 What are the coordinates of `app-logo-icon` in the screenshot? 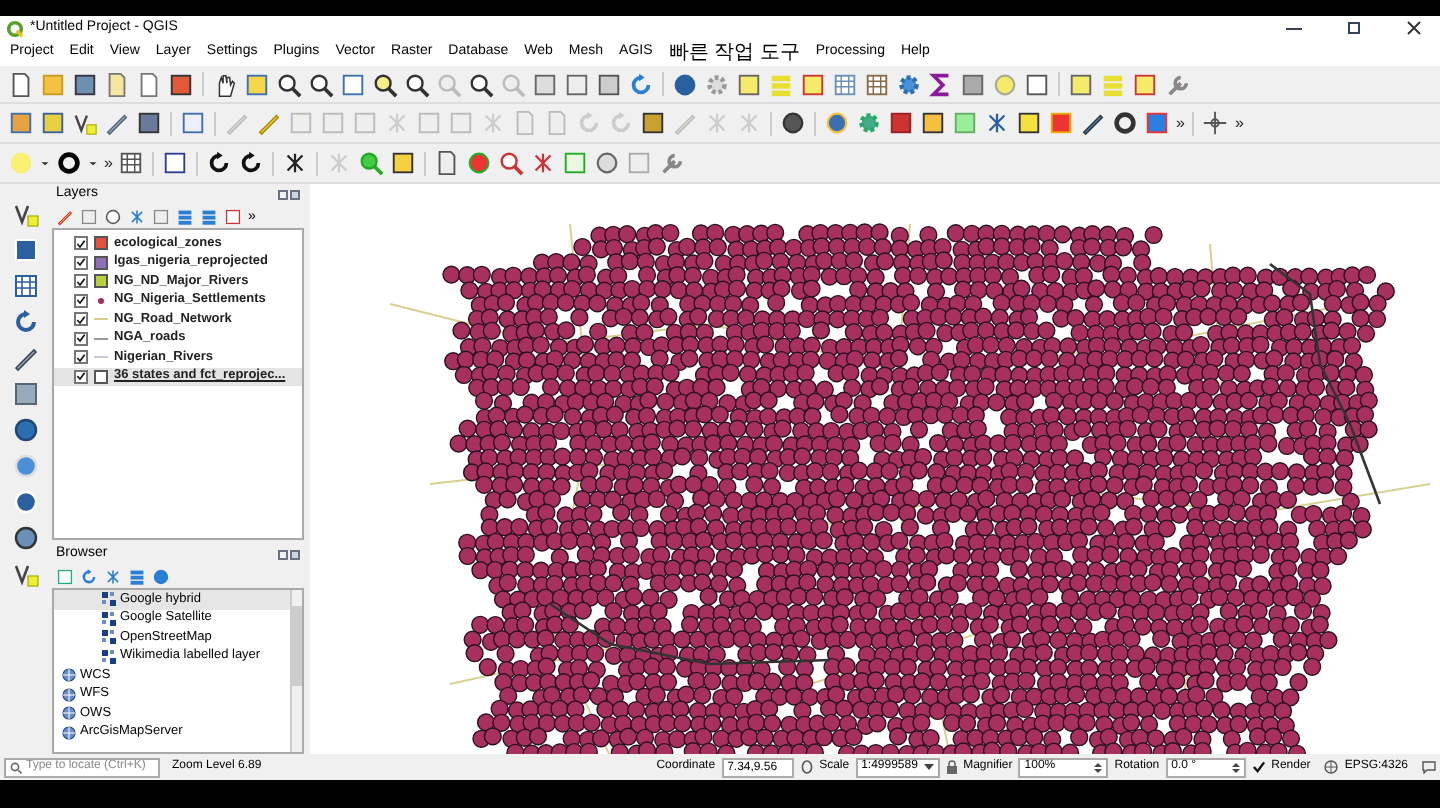 It's located at (15, 28).